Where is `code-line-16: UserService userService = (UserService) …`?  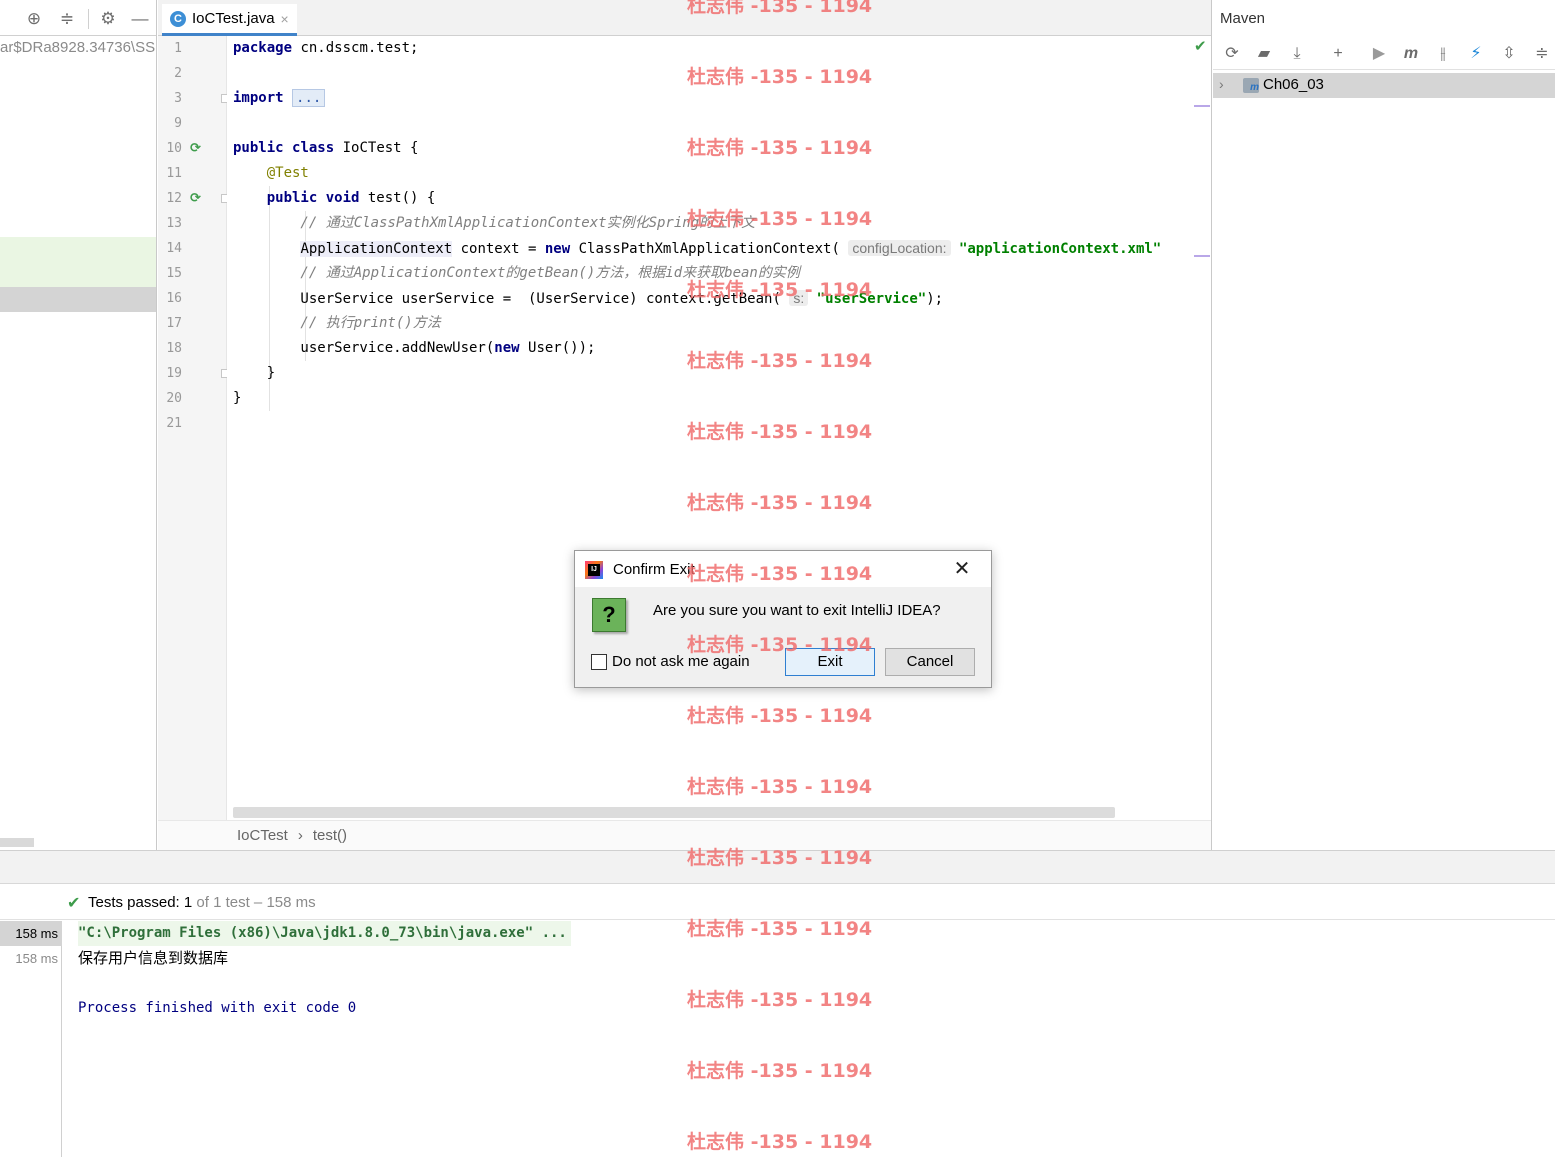
code-line-16: UserService userService = (UserService) … is located at coordinates (588, 298).